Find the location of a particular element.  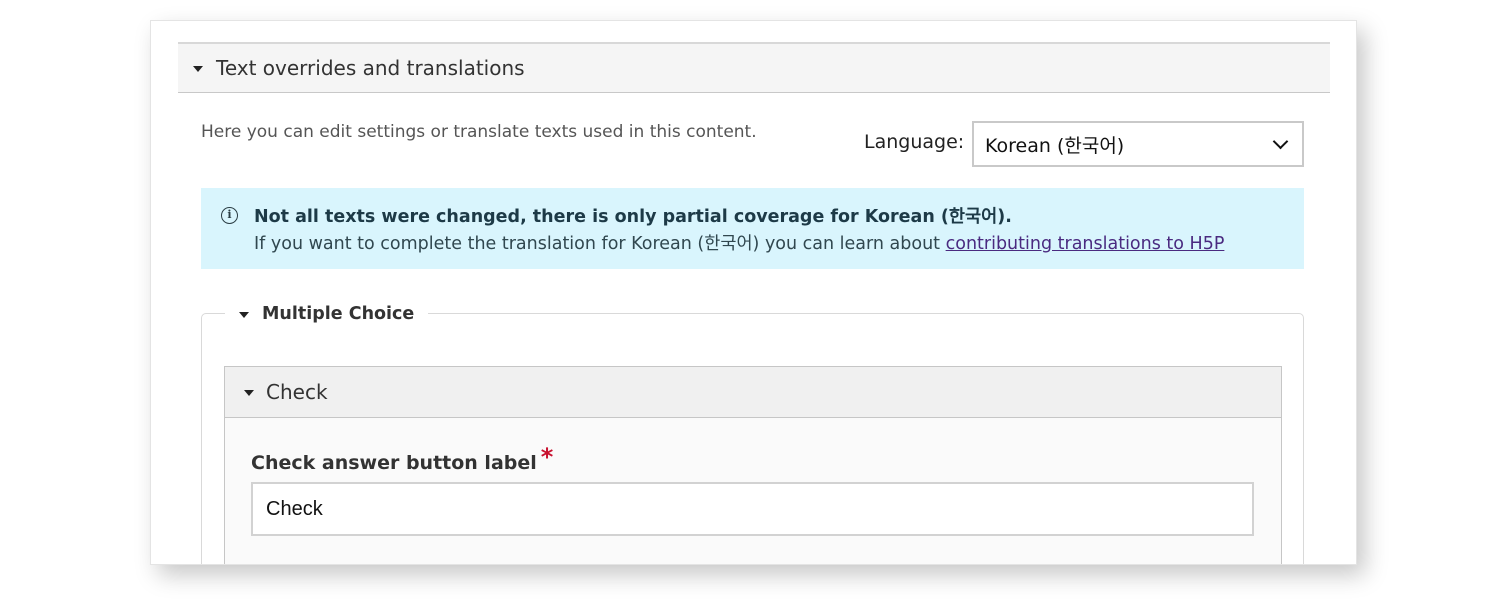

field-label-text: Check answer button label is located at coordinates (394, 463).